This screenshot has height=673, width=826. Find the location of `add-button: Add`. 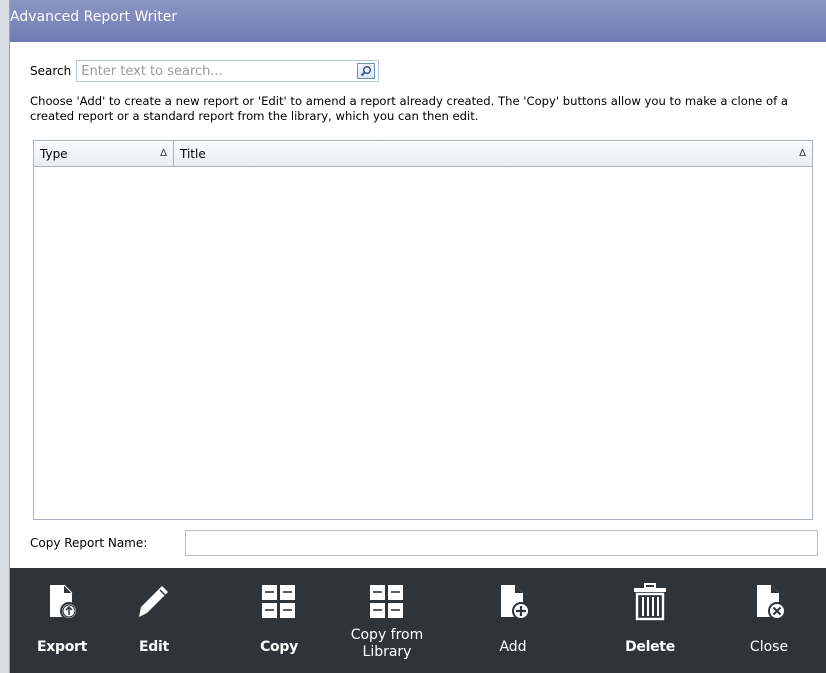

add-button: Add is located at coordinates (513, 620).